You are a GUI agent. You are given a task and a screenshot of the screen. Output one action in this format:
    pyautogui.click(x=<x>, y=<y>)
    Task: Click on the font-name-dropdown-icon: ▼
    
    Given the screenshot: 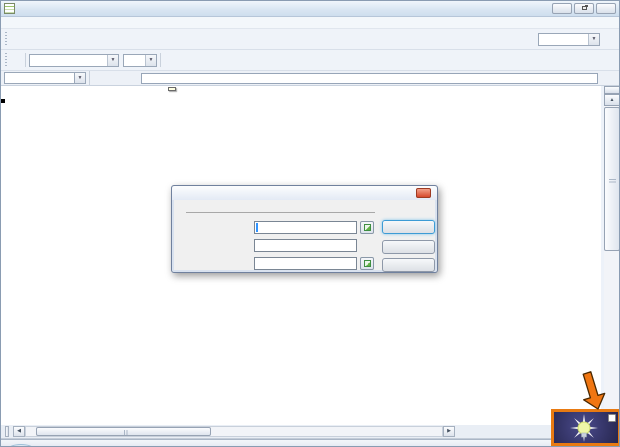 What is the action you would take?
    pyautogui.click(x=112, y=60)
    